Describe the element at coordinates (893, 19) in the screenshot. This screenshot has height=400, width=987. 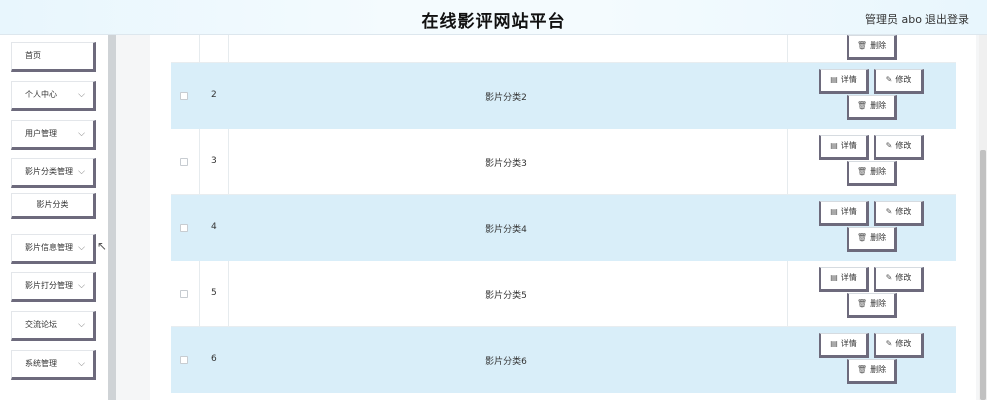
I see `admin-user-label: 管理员 abo` at that location.